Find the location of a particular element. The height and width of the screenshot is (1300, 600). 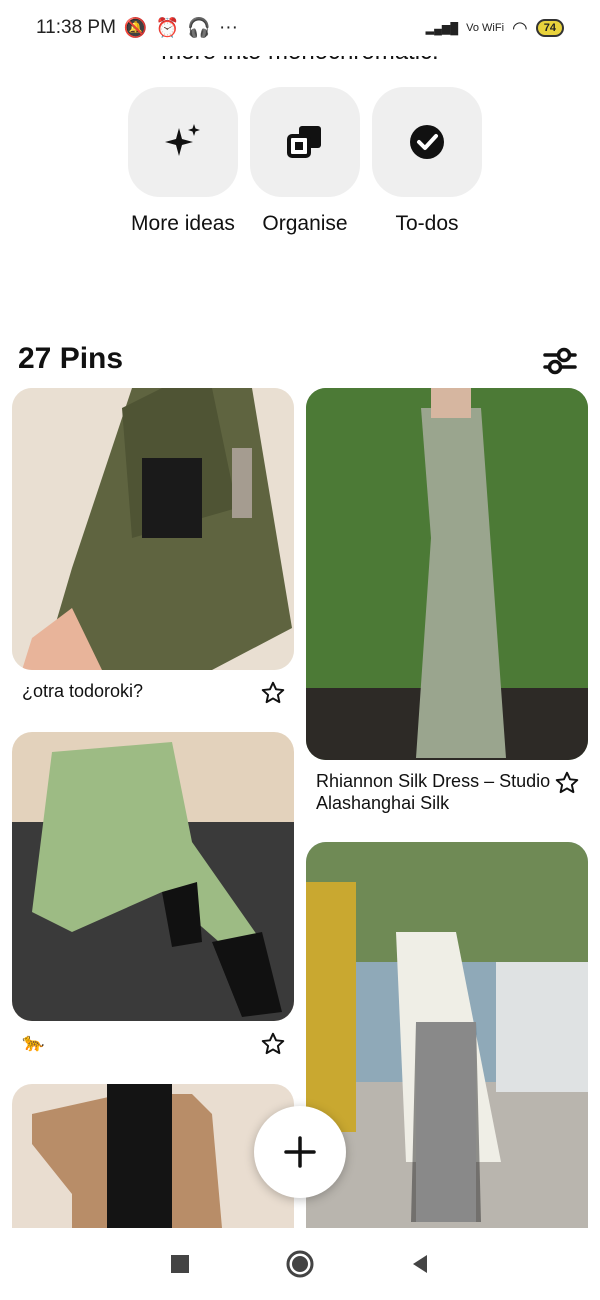

organise-button is located at coordinates (305, 142).